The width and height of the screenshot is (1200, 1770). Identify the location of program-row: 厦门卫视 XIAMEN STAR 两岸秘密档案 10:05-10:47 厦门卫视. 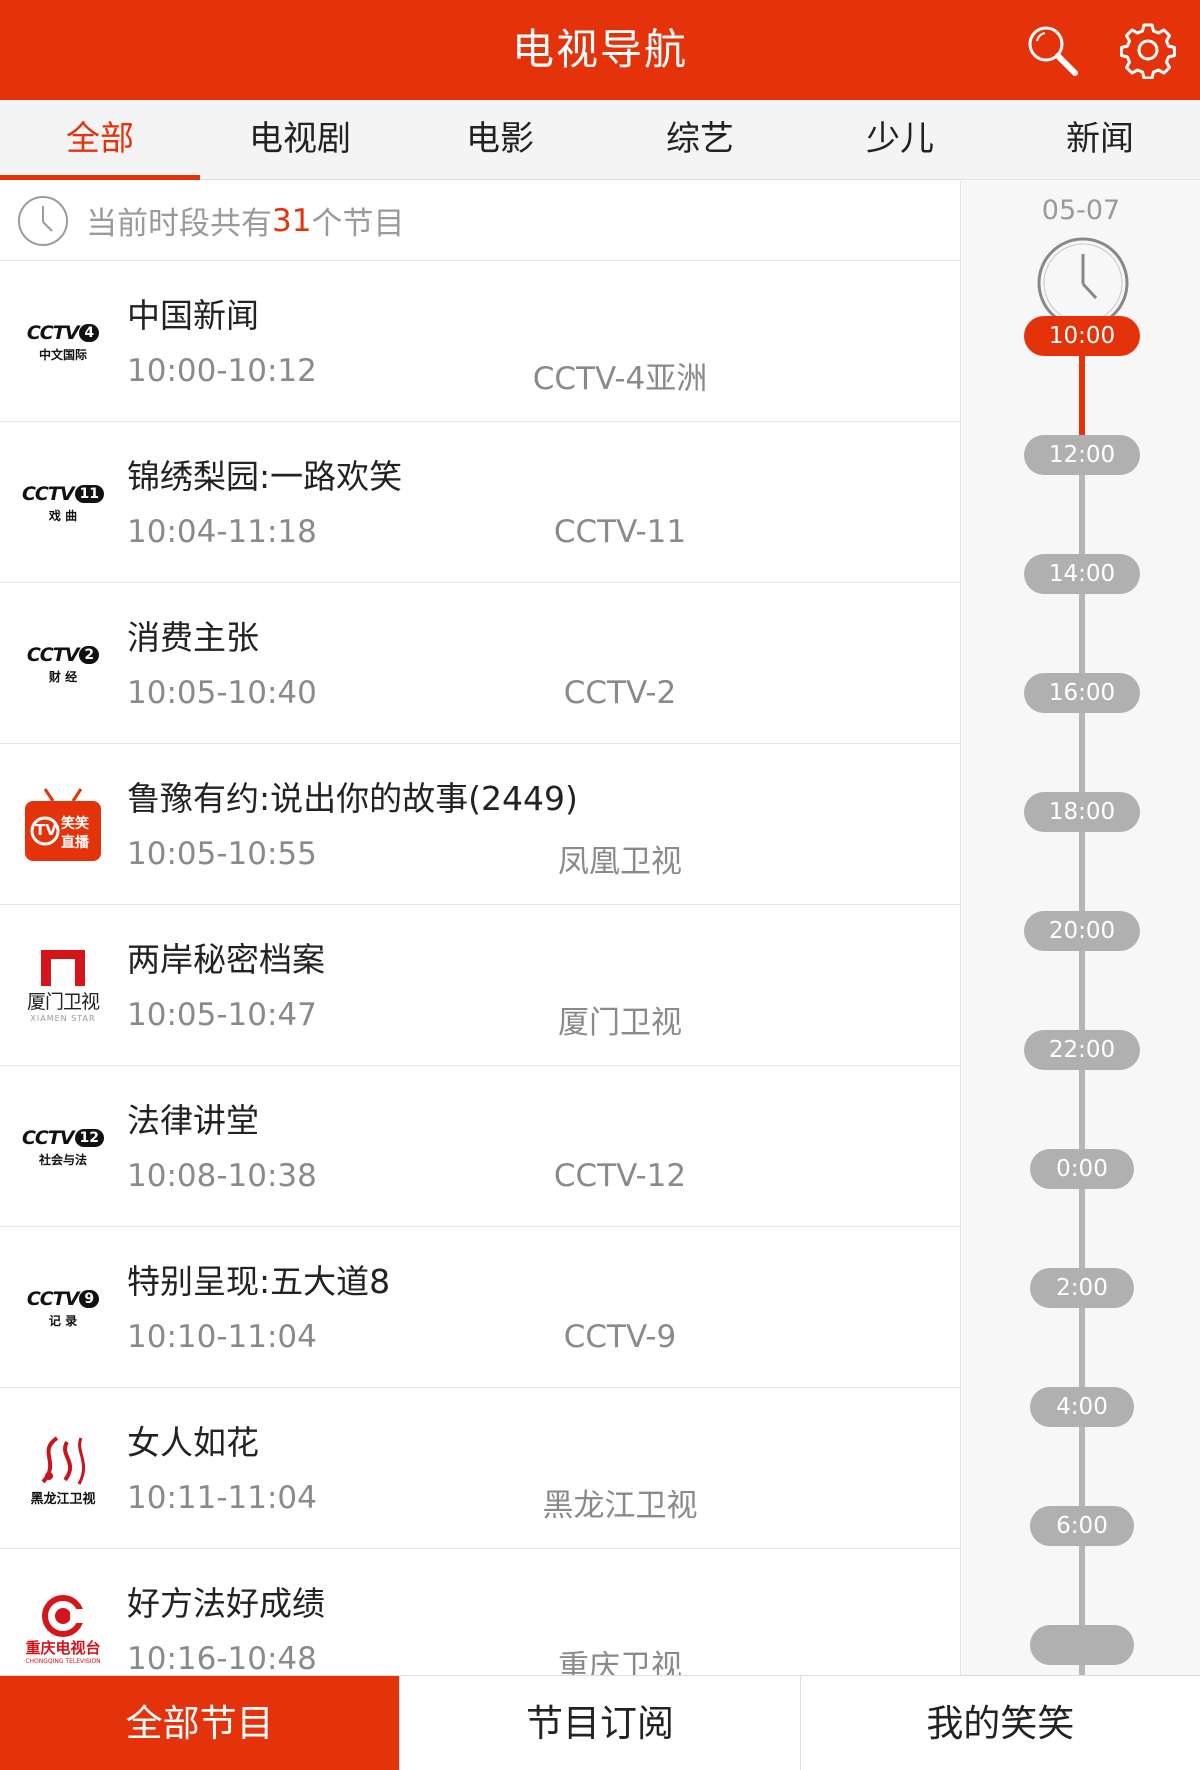
(480, 985).